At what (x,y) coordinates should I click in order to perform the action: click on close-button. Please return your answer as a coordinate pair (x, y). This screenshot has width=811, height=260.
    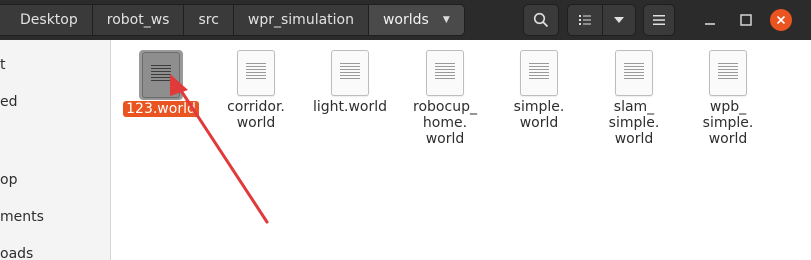
    Looking at the image, I should click on (781, 20).